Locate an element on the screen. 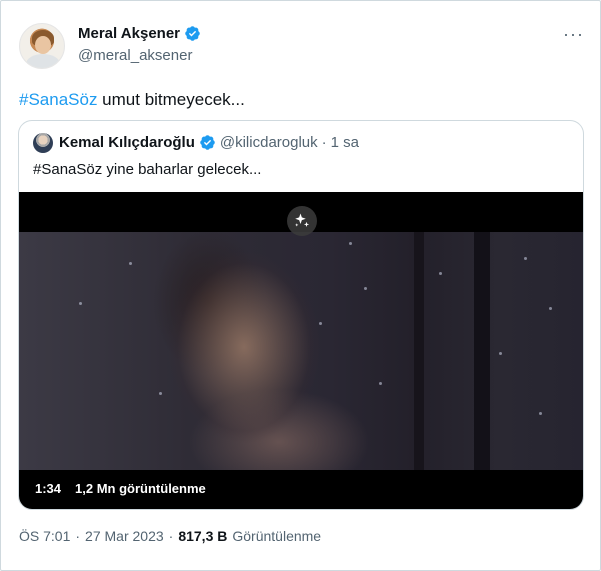  author-handle: @meral_aksener is located at coordinates (135, 55).